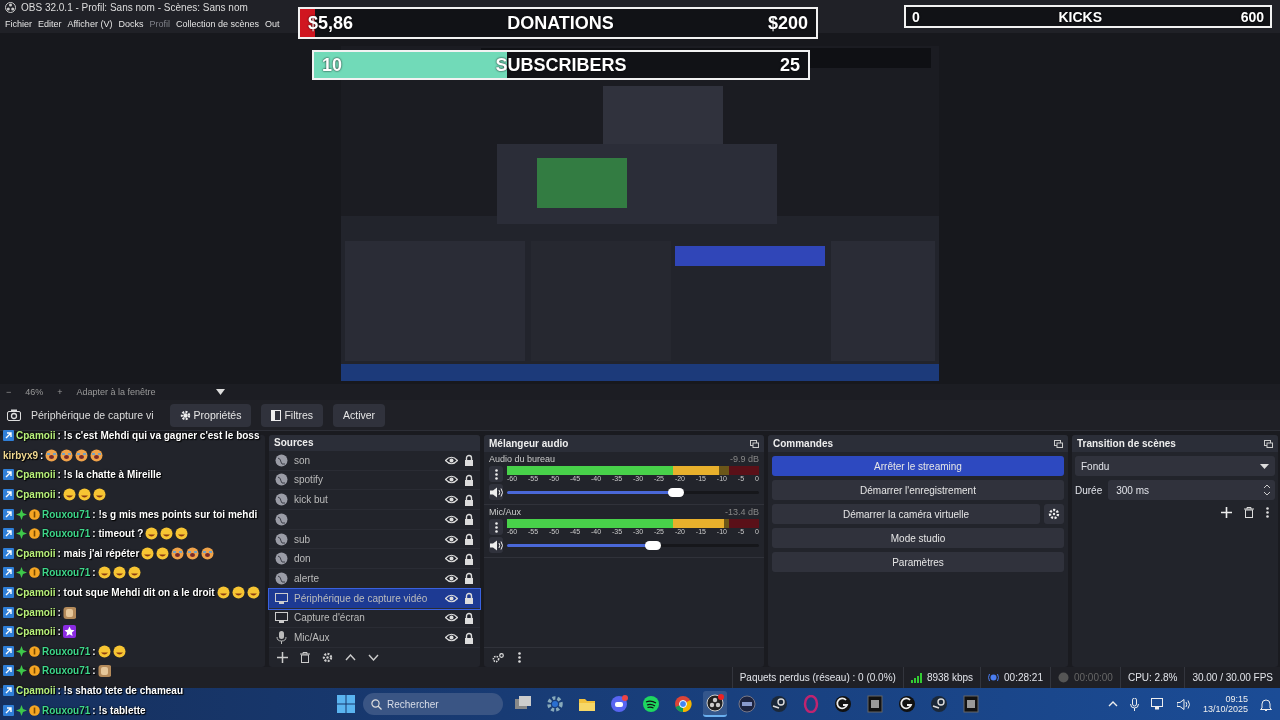 Image resolution: width=1280 pixels, height=720 pixels. What do you see at coordinates (350, 657) in the screenshot?
I see `chevron-up-icon` at bounding box center [350, 657].